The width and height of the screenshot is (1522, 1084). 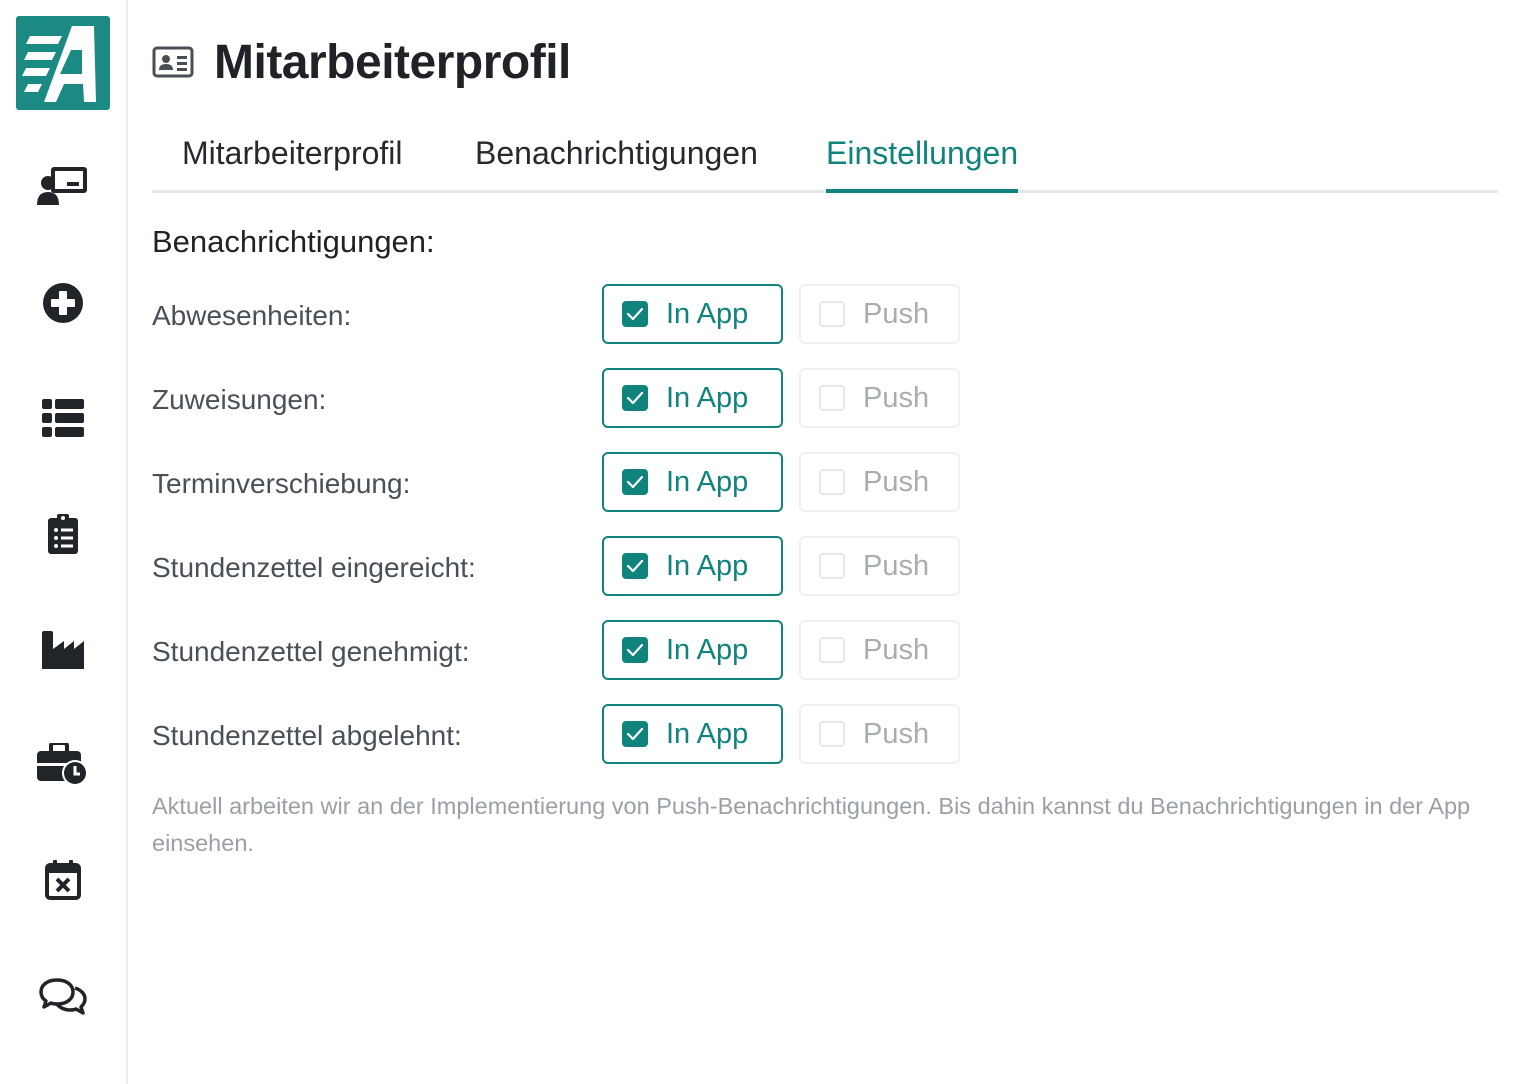 What do you see at coordinates (63, 418) in the screenshot?
I see `list-icon` at bounding box center [63, 418].